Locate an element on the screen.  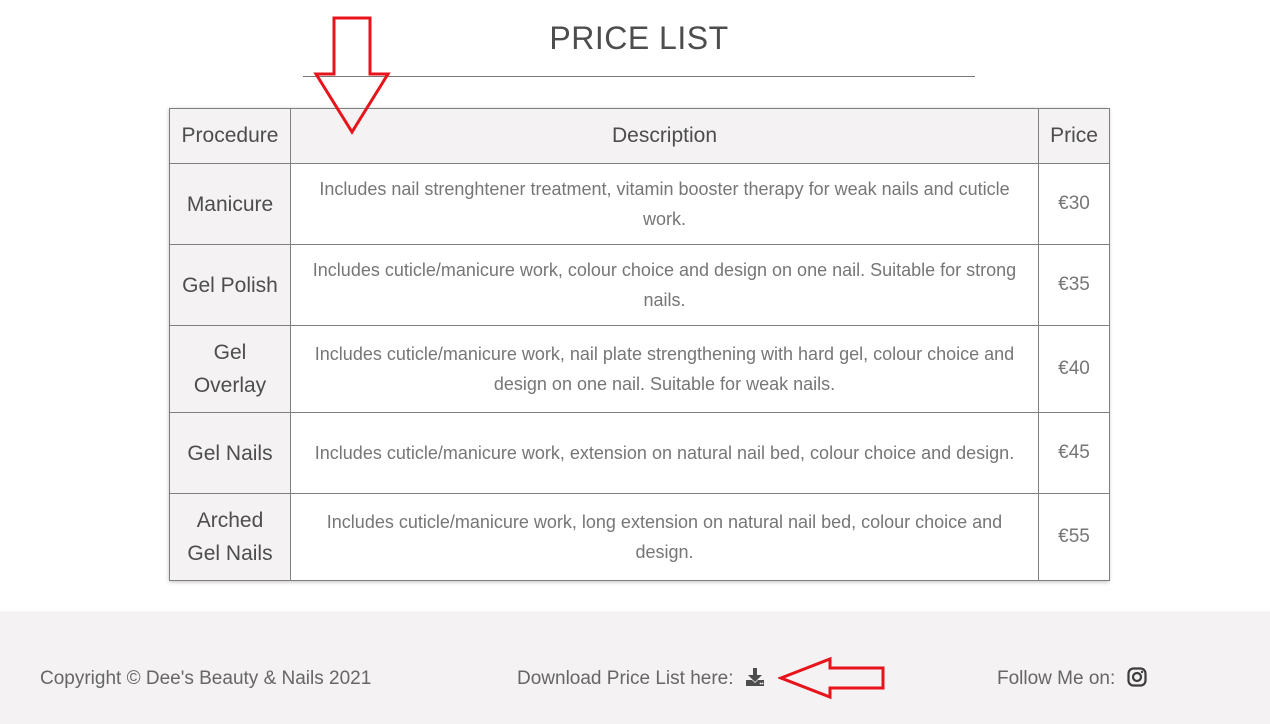
download-label: Download Price List here: is located at coordinates (625, 678).